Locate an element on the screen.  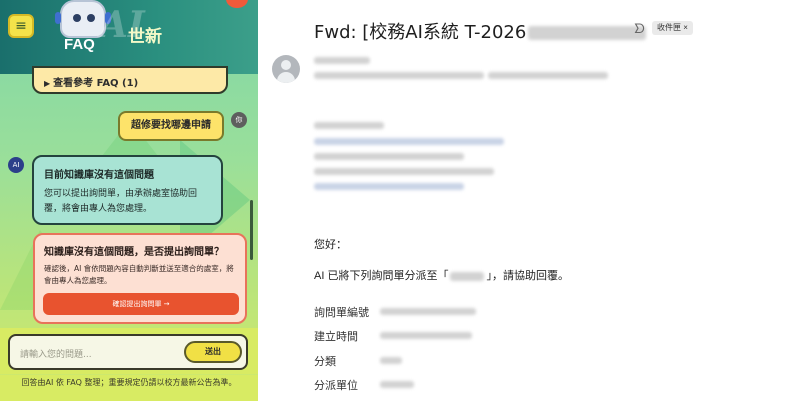
brand-school-text: 世新 is located at coordinates (145, 37).